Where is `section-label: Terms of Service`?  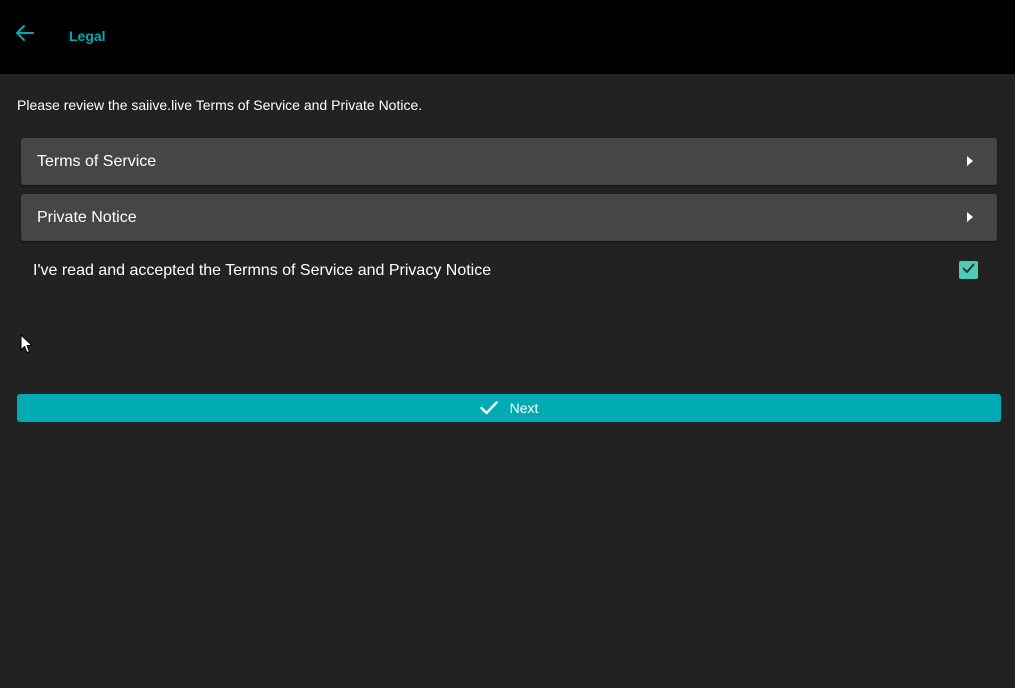
section-label: Terms of Service is located at coordinates (97, 161).